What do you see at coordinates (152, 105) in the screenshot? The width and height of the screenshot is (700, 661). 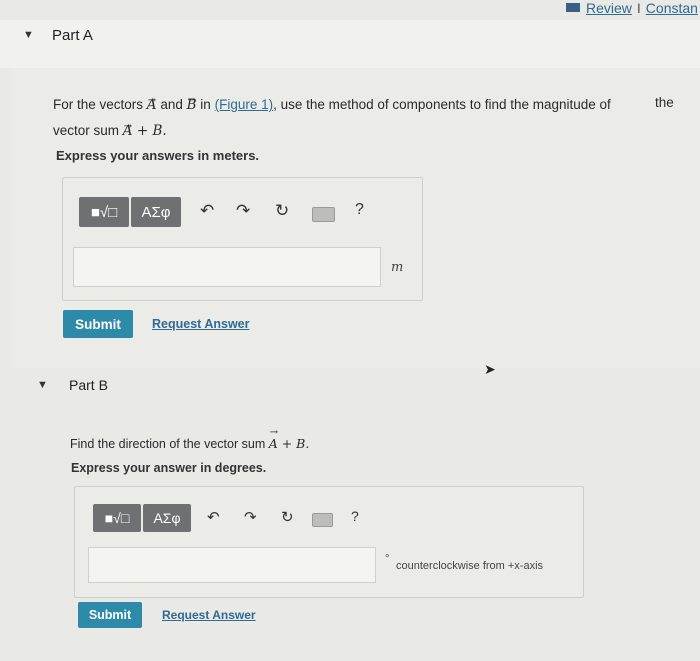 I see `vector-a: A` at bounding box center [152, 105].